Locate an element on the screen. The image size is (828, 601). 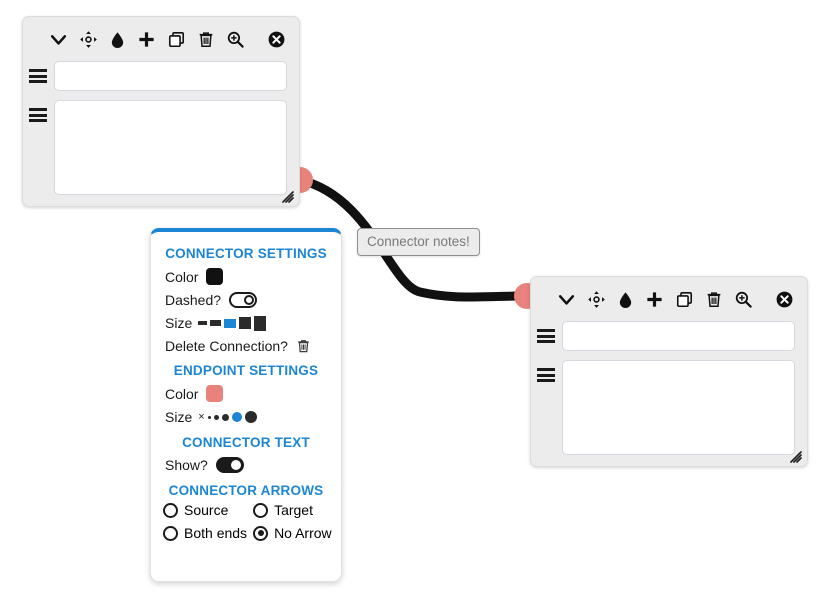
arrow-option-target-label: Target is located at coordinates (293, 510).